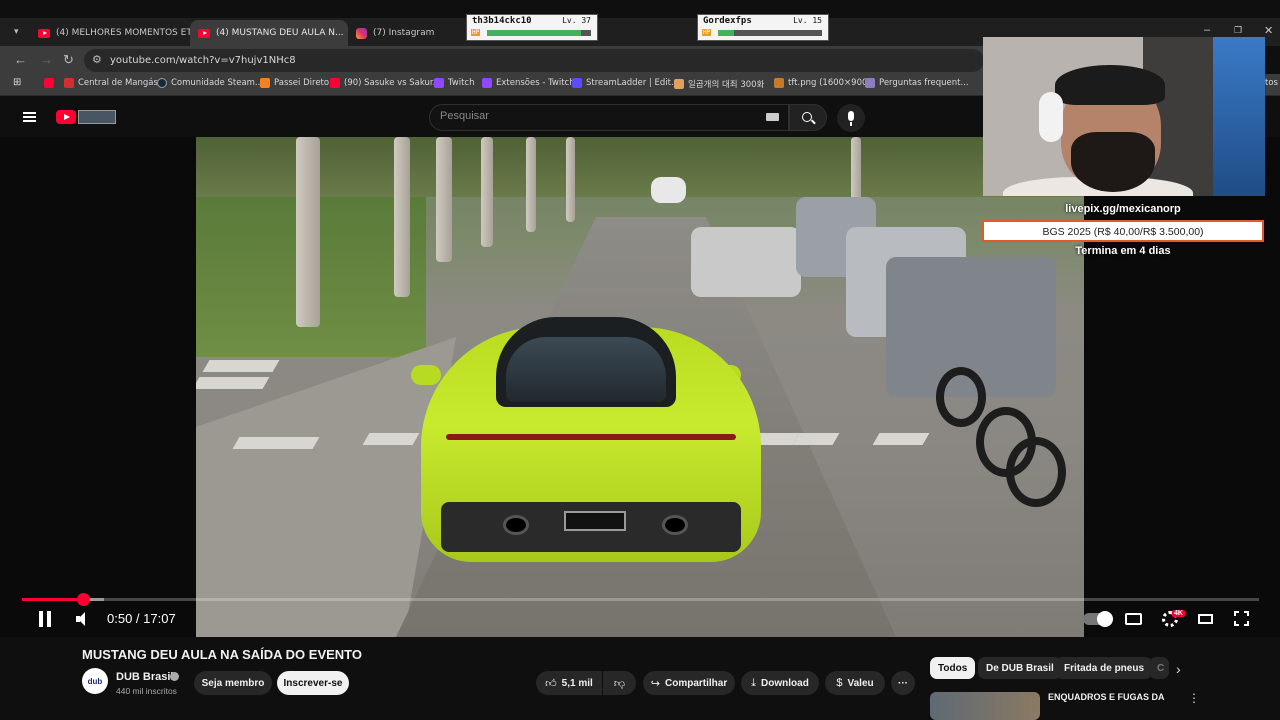  Describe the element at coordinates (222, 654) in the screenshot. I see `video-title: MUSTANG DEU AULA NA SAÍDA DO EVENTO` at that location.